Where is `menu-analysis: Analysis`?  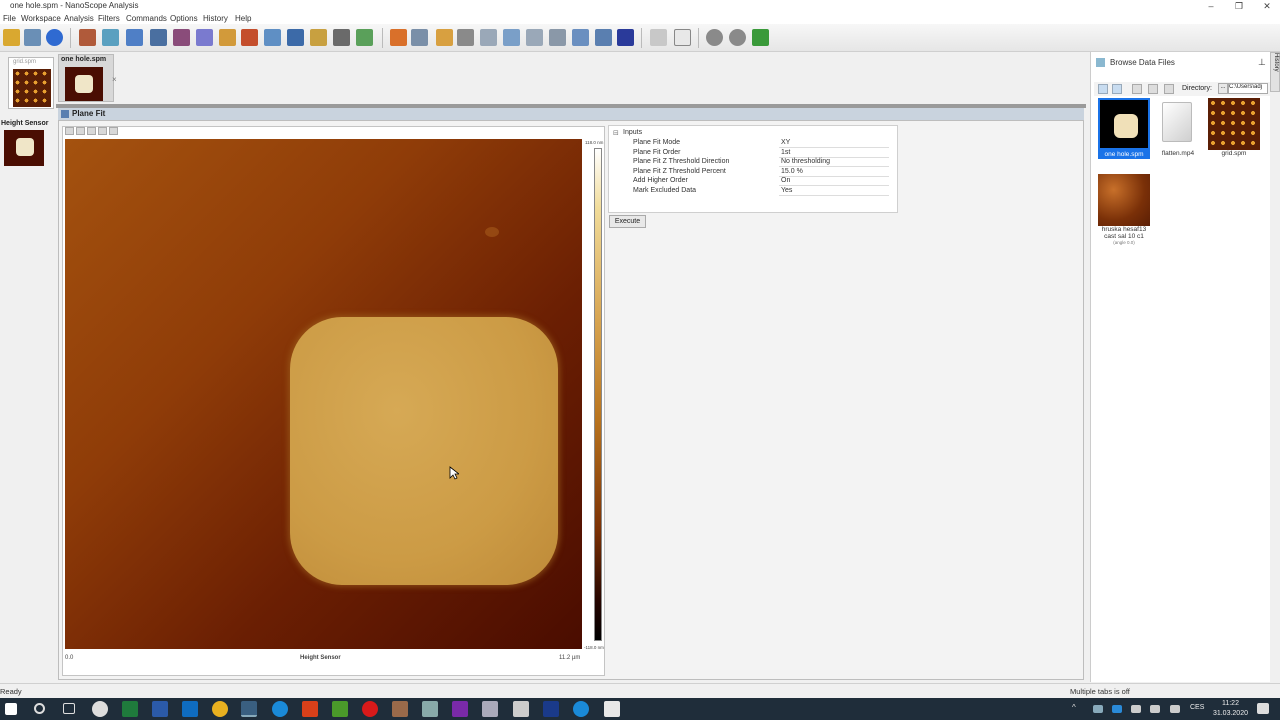
menu-analysis: Analysis is located at coordinates (79, 18).